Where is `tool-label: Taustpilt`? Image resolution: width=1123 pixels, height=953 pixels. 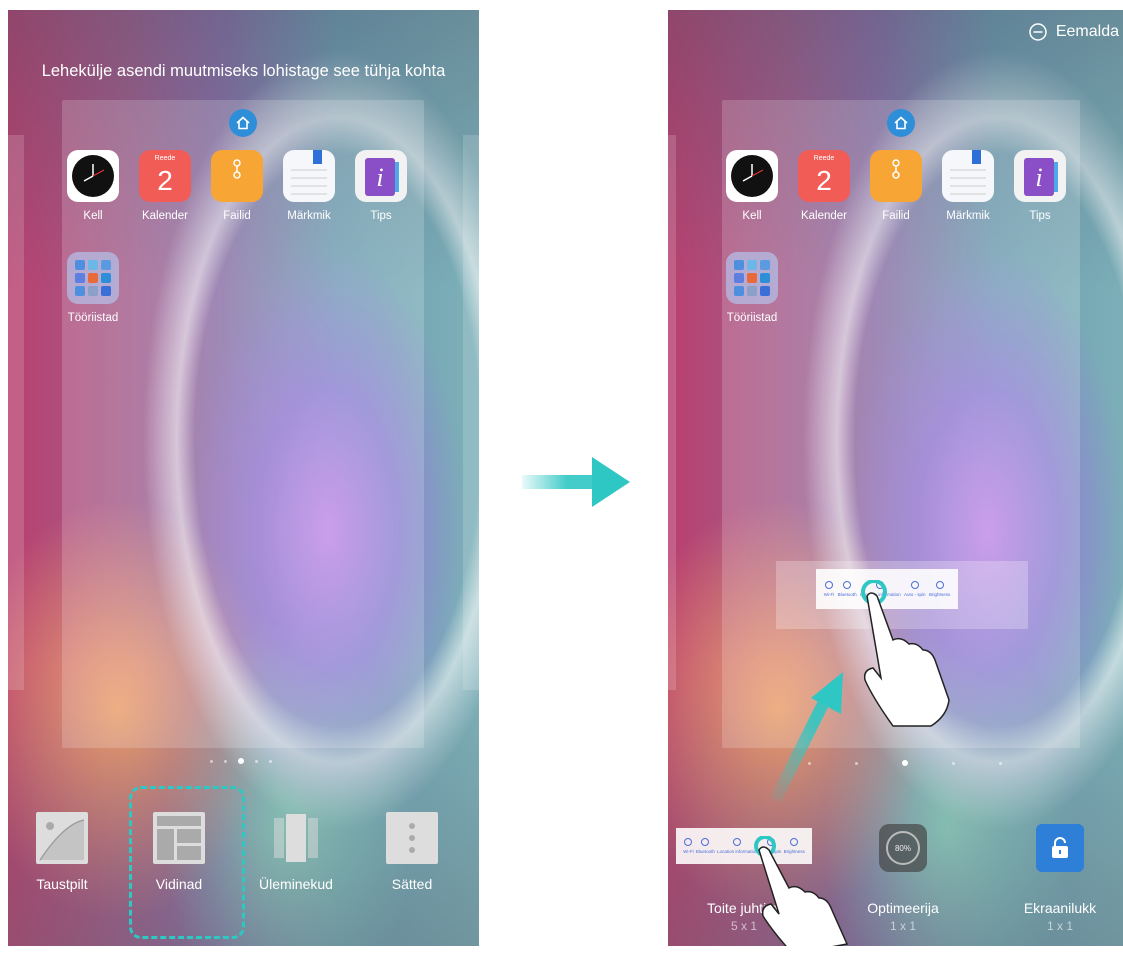
tool-label: Taustpilt is located at coordinates (62, 884).